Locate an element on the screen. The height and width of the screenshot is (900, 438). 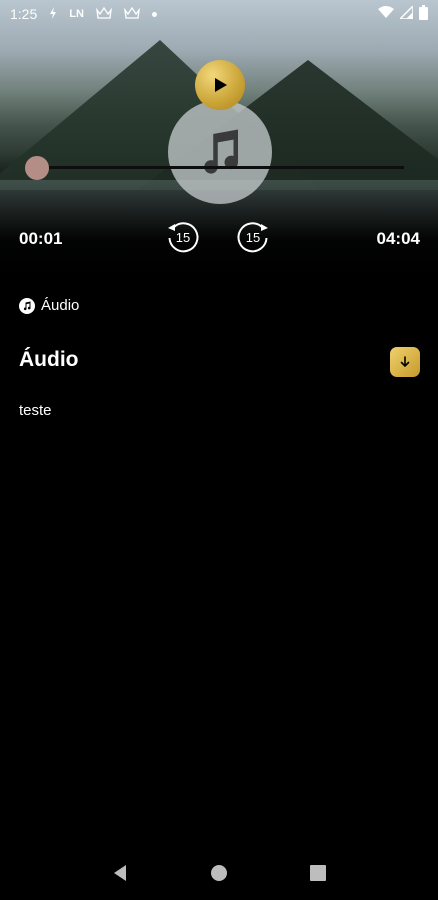
arrow-down-icon is located at coordinates (405, 361).